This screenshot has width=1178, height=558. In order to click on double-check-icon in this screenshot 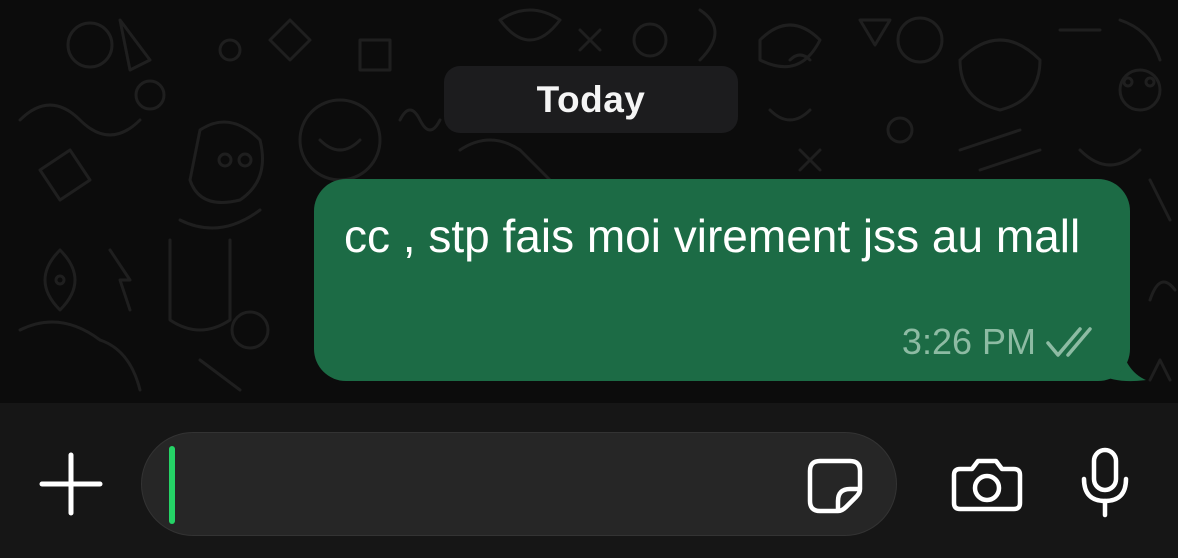, I will do `click(1069, 342)`.